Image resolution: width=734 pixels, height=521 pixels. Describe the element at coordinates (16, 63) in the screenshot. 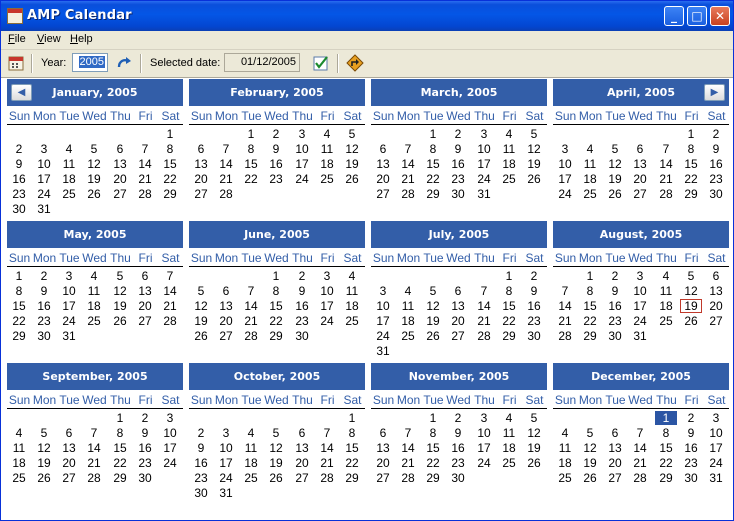

I see `calendar-icon` at that location.